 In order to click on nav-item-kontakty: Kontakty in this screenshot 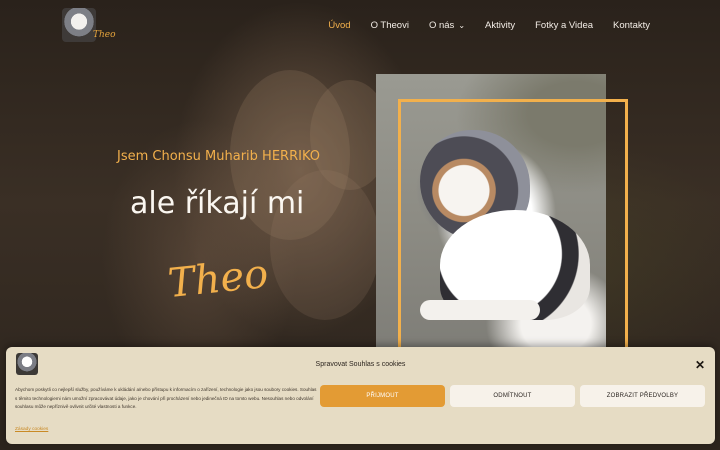, I will do `click(631, 25)`.